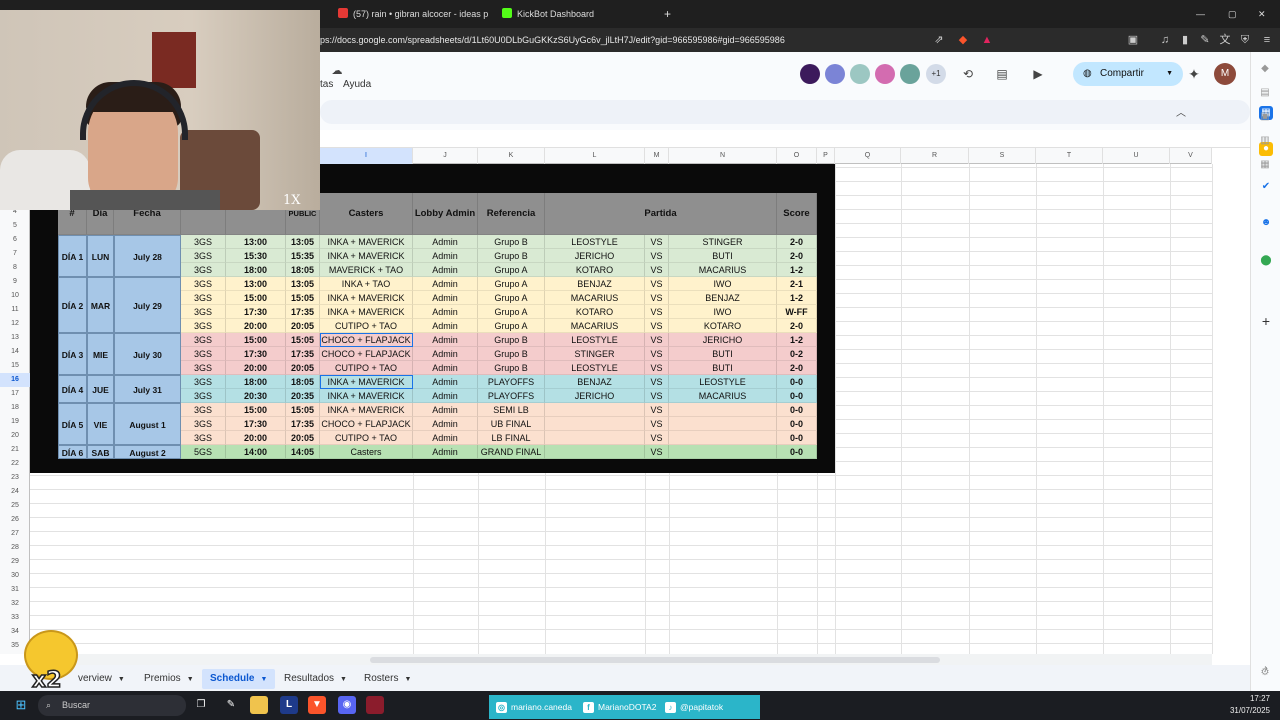 Image resolution: width=1280 pixels, height=720 pixels. Describe the element at coordinates (15, 268) in the screenshot. I see `row-header: 8` at that location.